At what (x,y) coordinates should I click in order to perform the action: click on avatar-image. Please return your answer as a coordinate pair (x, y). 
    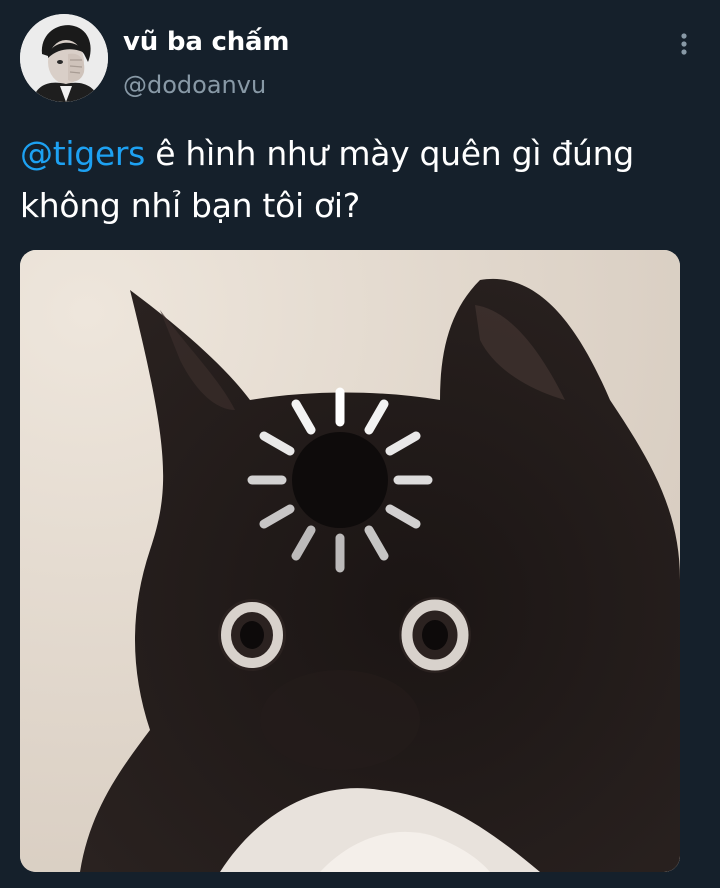
    Looking at the image, I should click on (64, 58).